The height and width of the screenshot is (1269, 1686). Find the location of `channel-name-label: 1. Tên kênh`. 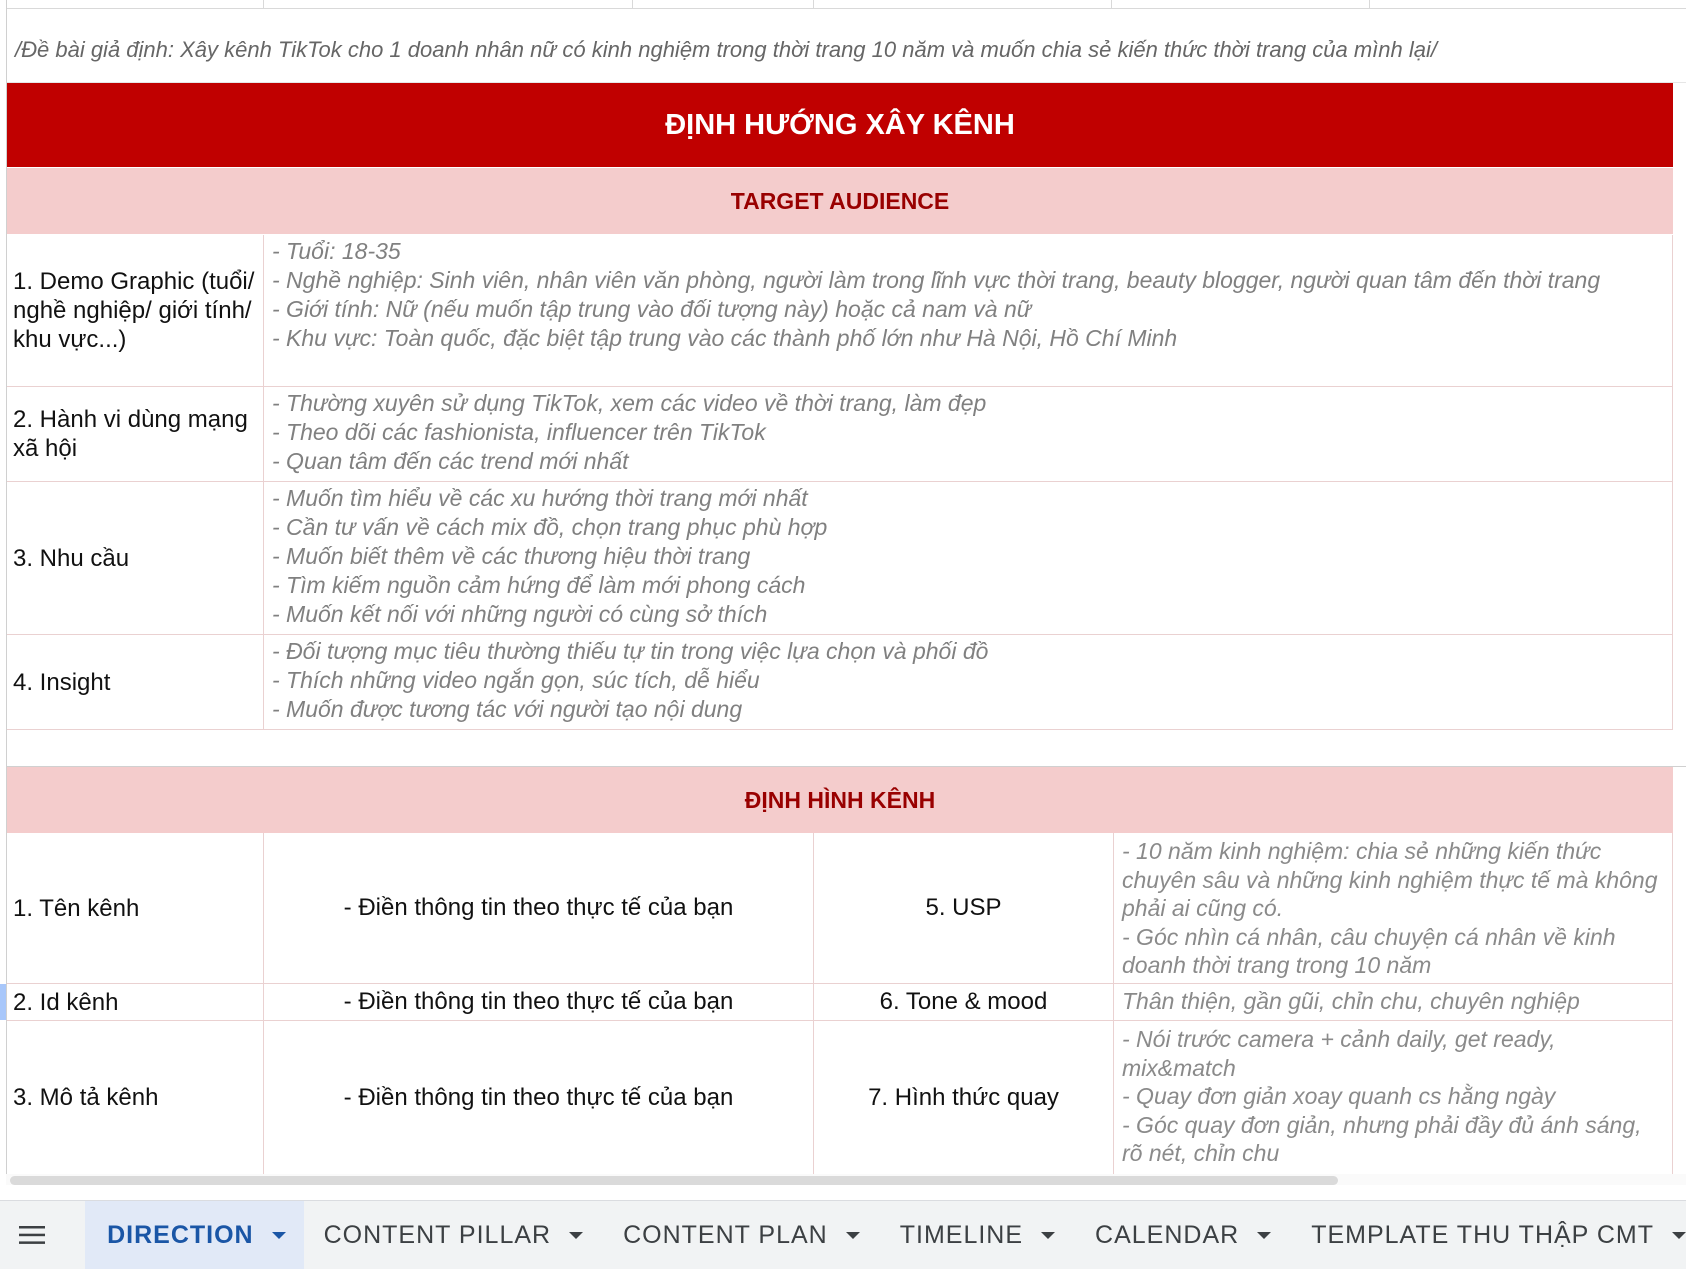

channel-name-label: 1. Tên kênh is located at coordinates (76, 908).